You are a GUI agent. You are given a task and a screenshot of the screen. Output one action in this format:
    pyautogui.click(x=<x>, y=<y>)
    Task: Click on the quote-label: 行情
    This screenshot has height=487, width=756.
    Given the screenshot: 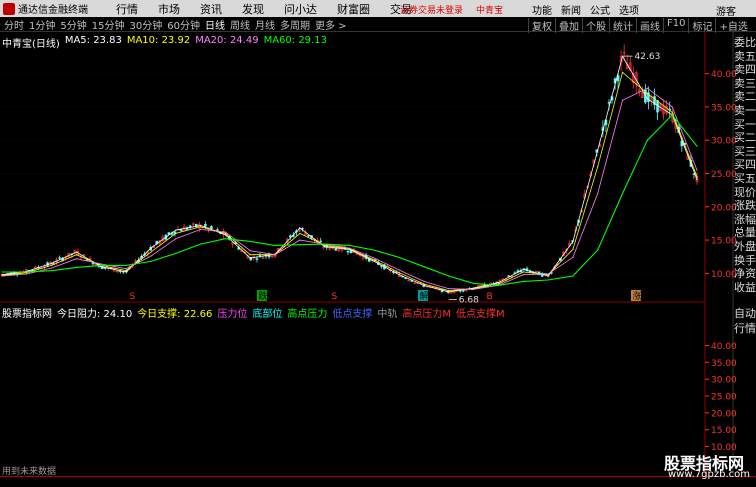 What is the action you would take?
    pyautogui.click(x=745, y=328)
    